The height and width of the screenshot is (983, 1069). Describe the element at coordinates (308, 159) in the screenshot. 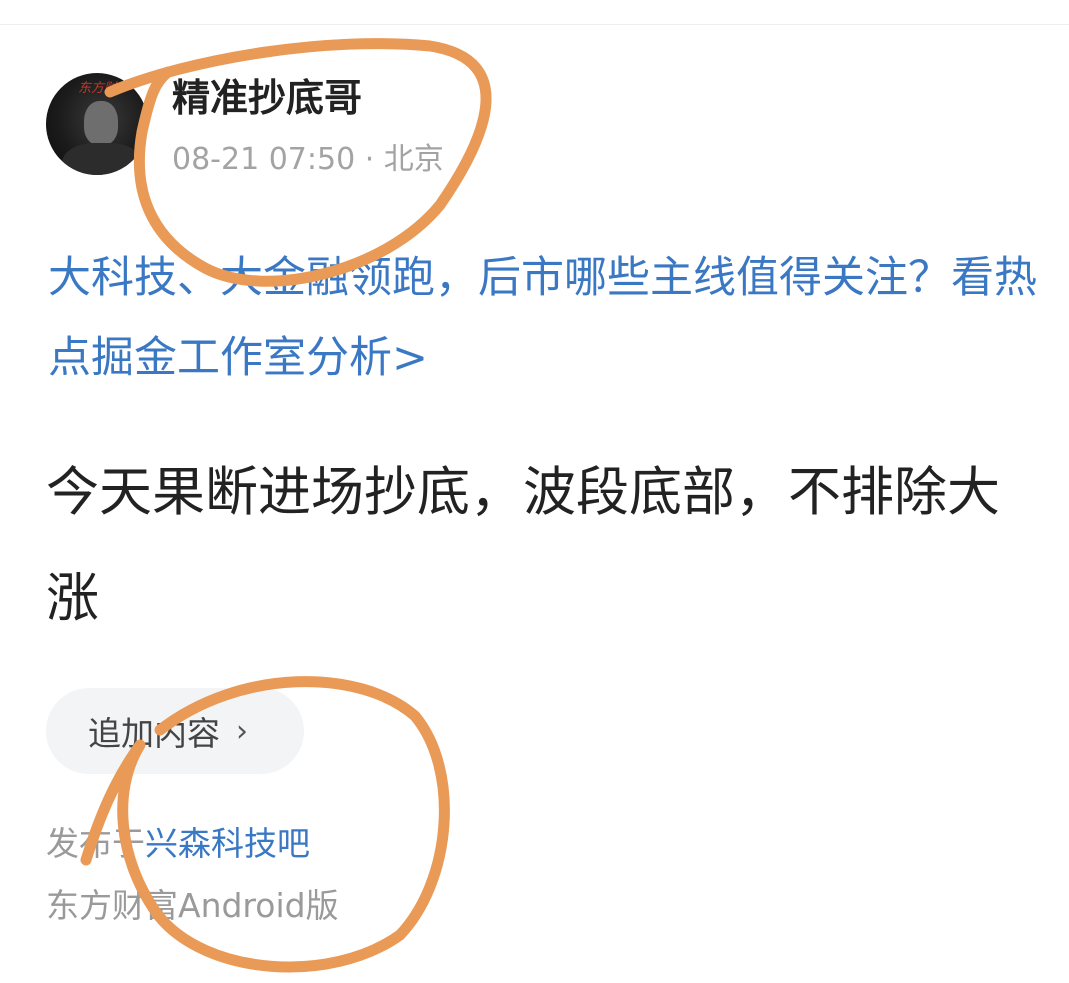

I see `post-meta: 08-21 07:50 · 北京` at that location.